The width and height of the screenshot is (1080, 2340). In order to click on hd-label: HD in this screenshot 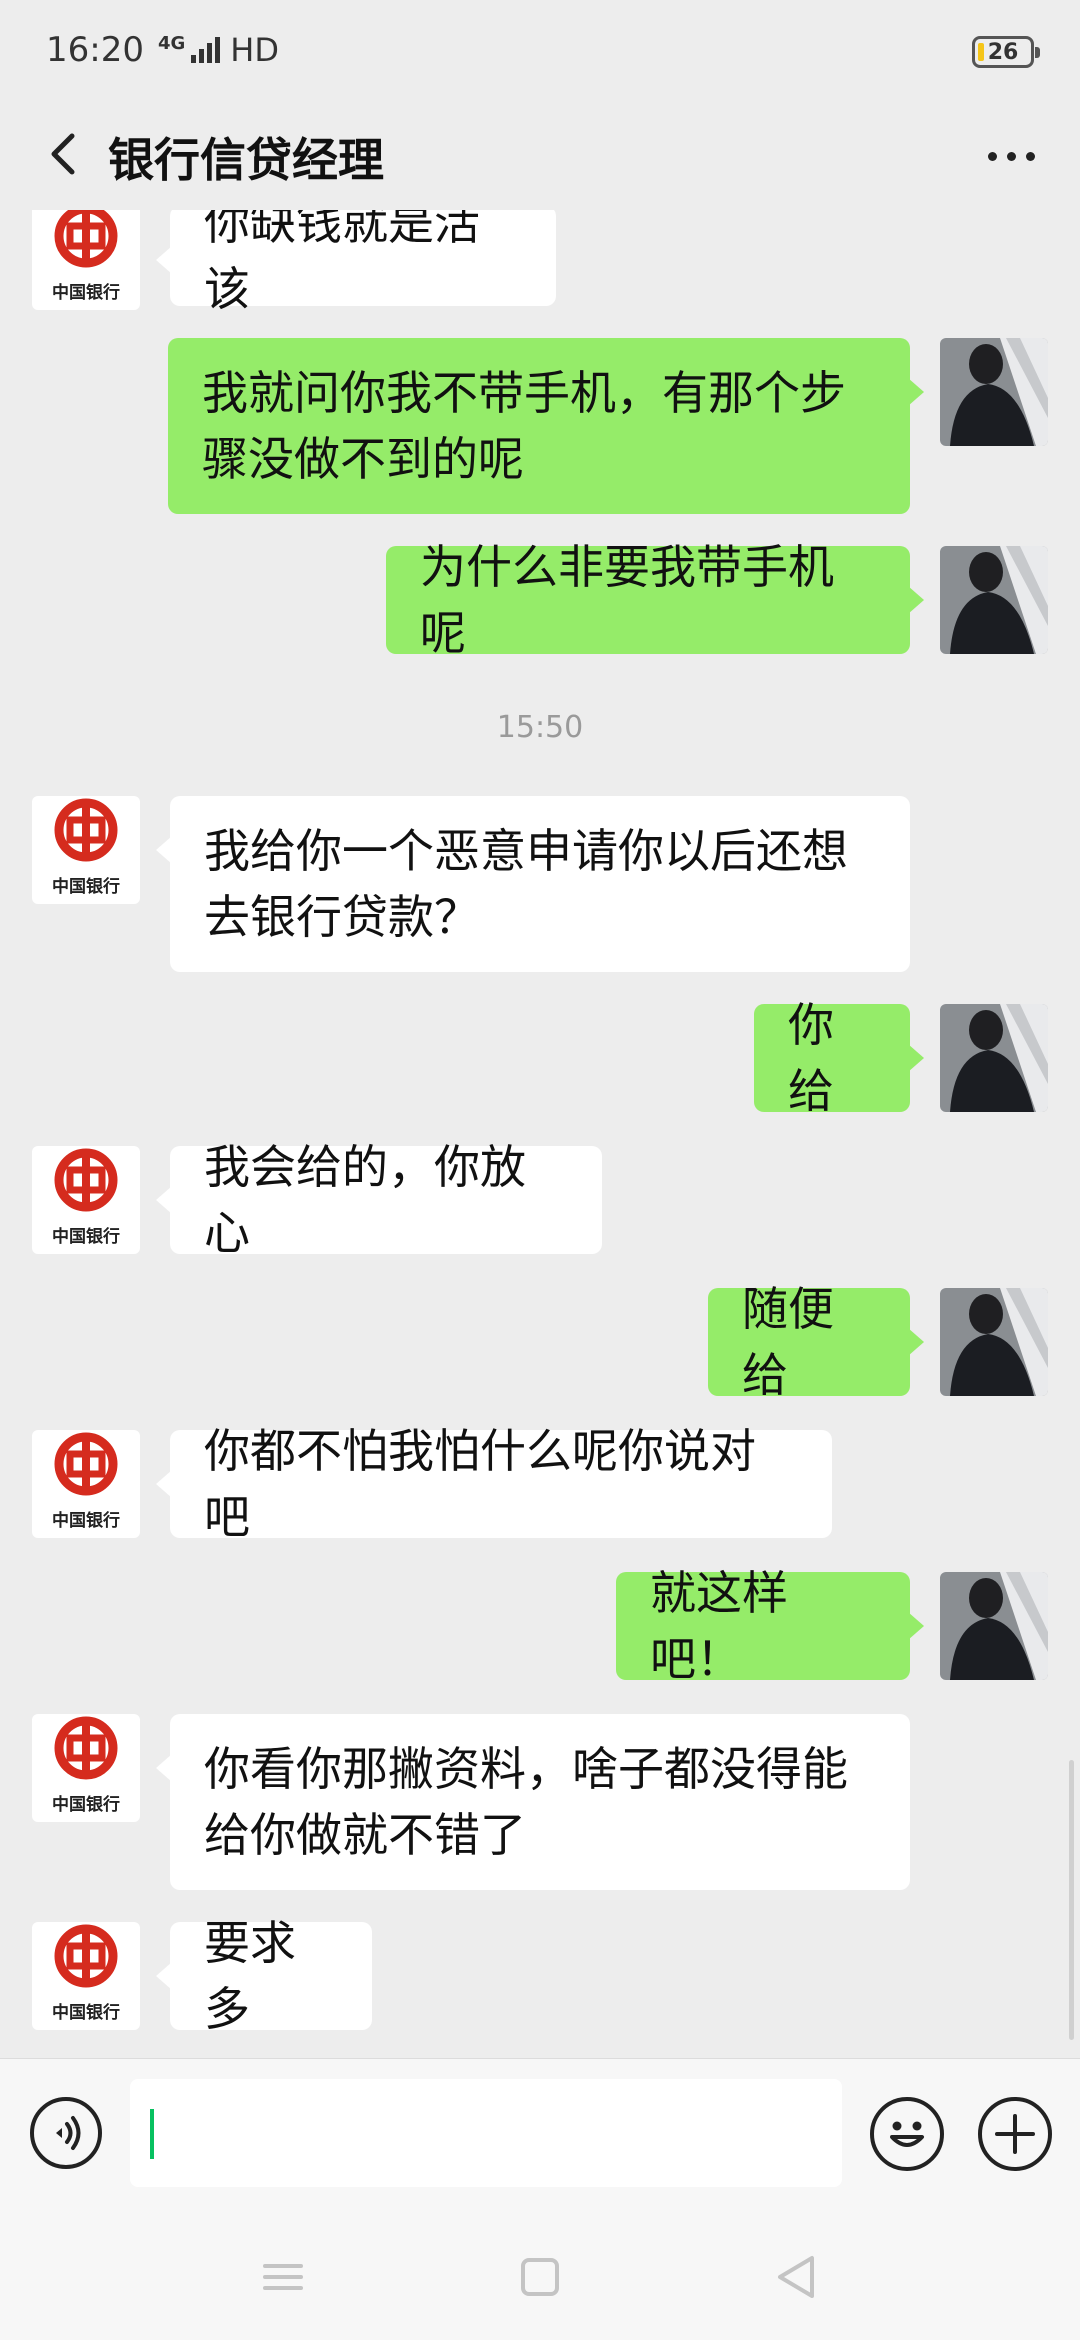, I will do `click(254, 50)`.